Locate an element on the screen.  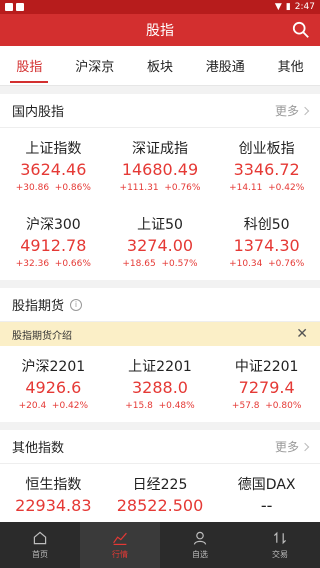
tab-bar: 股指 沪深京 板块 港股通 其他 is located at coordinates (160, 66).